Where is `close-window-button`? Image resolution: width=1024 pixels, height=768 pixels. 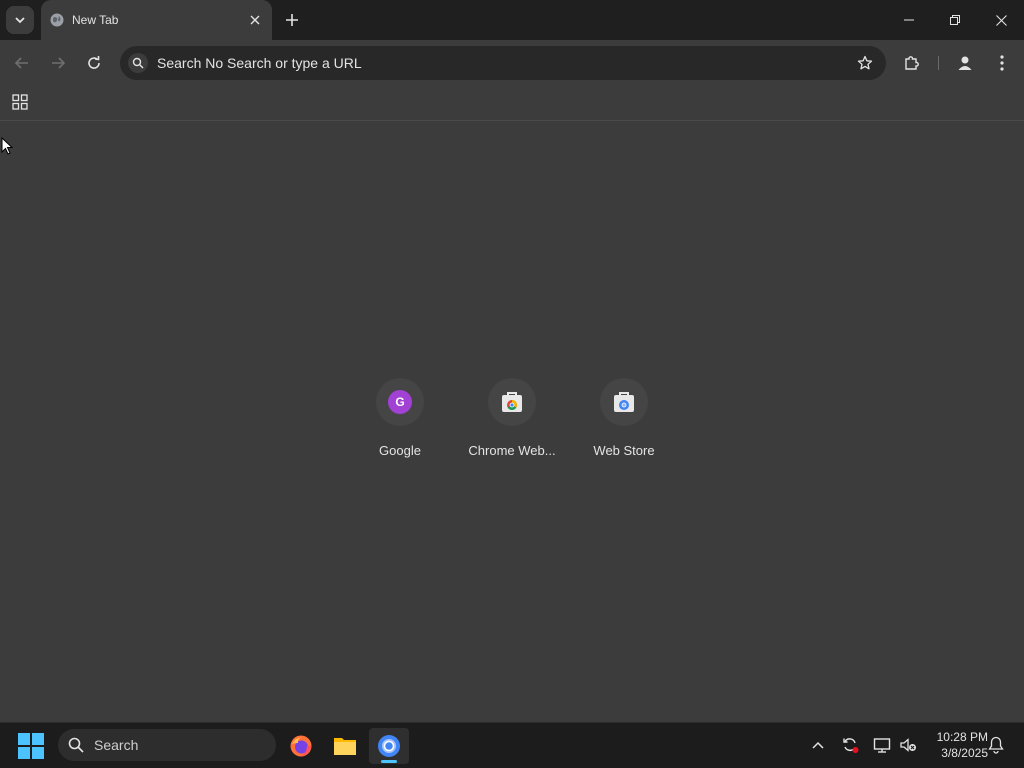
close-window-button is located at coordinates (1001, 20).